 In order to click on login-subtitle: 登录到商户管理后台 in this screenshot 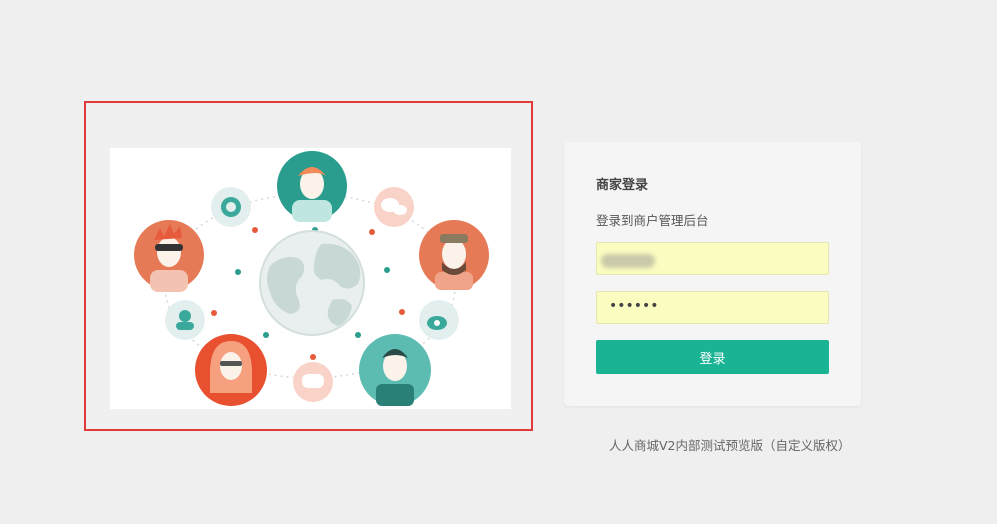, I will do `click(652, 220)`.